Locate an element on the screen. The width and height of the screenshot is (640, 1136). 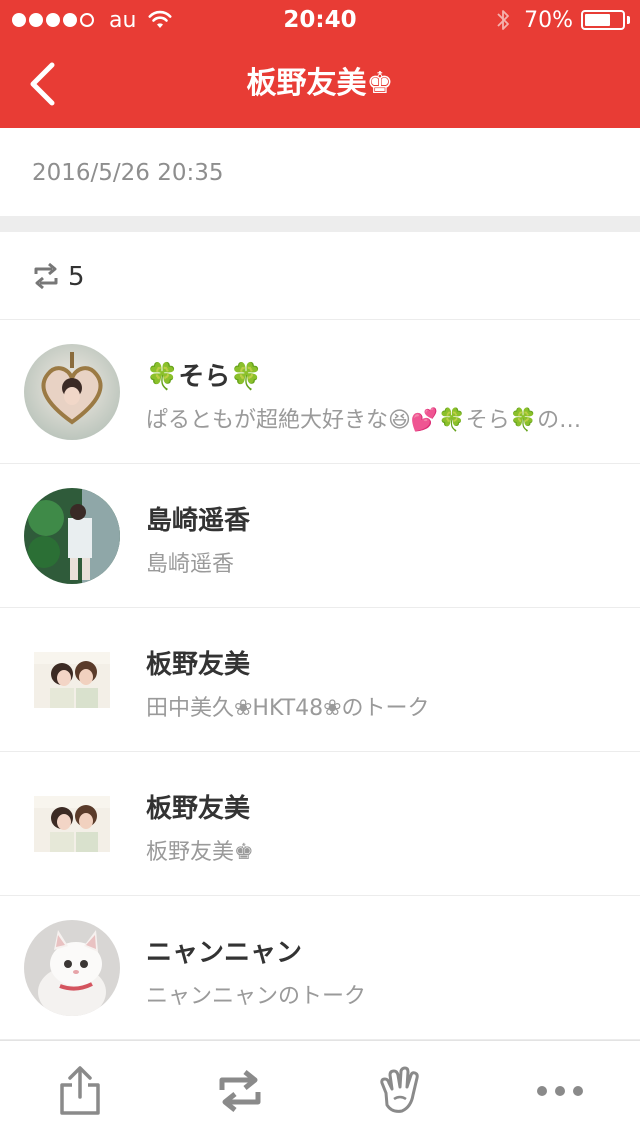
more-button is located at coordinates (560, 1091).